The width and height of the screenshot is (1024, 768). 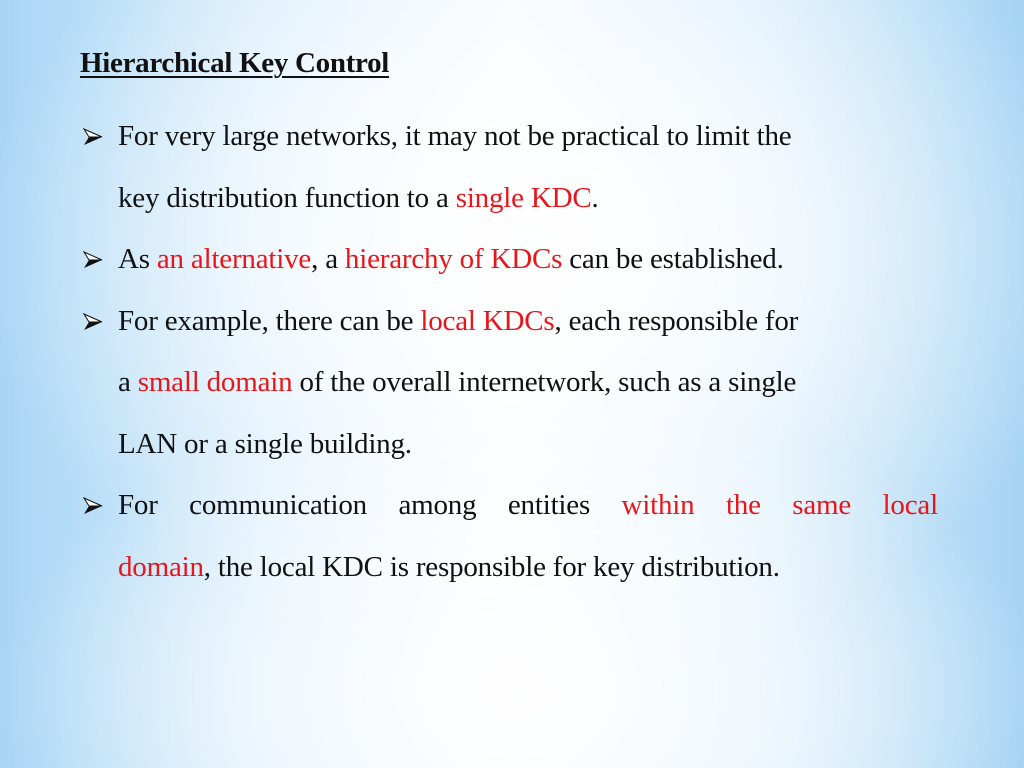 I want to click on text-segment: As, so click(x=137, y=259).